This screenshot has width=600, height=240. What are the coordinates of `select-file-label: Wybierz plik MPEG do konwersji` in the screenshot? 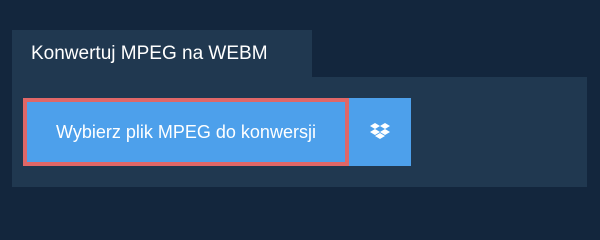 It's located at (186, 132).